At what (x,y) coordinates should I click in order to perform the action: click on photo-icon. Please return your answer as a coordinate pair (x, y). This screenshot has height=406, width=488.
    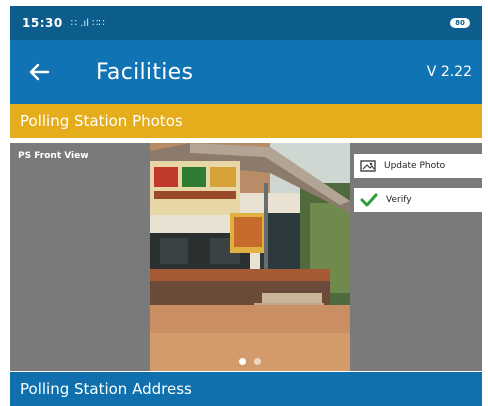
    Looking at the image, I should click on (368, 166).